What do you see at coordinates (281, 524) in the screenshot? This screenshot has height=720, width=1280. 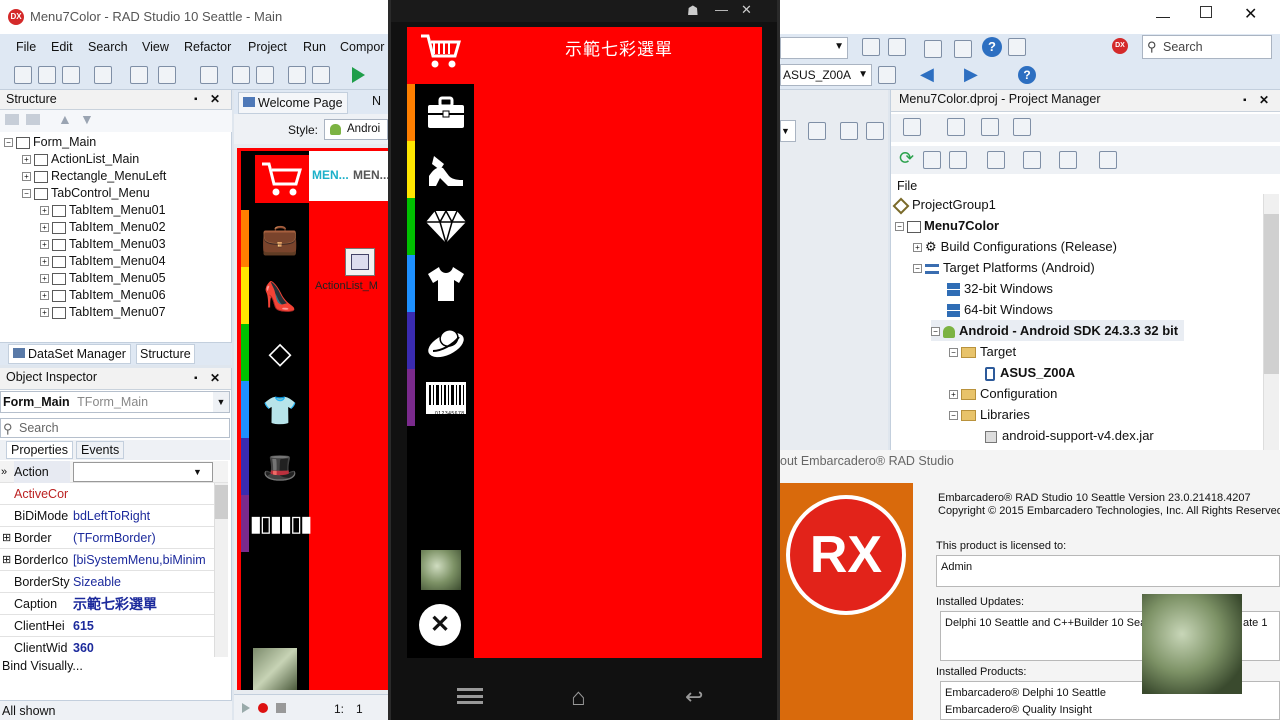 I see `designer-barcode-icon: ▮▯▮▮▯▮` at bounding box center [281, 524].